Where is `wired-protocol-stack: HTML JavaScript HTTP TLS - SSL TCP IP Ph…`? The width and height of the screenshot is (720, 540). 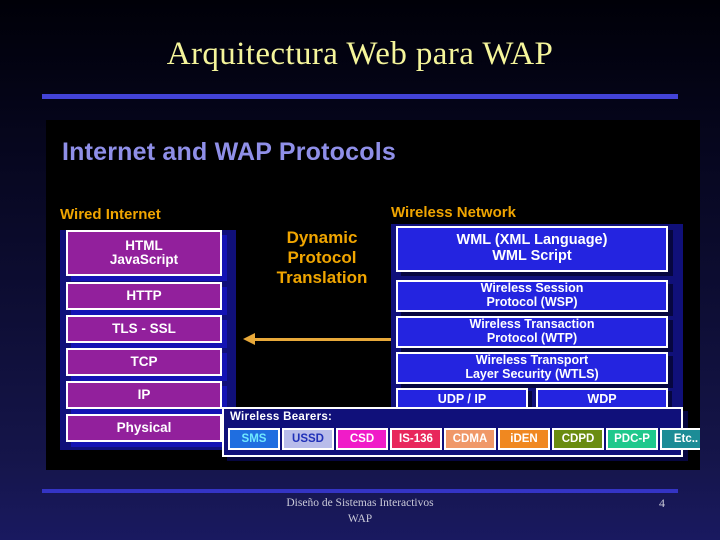 wired-protocol-stack: HTML JavaScript HTTP TLS - SSL TCP IP Ph… is located at coordinates (148, 340).